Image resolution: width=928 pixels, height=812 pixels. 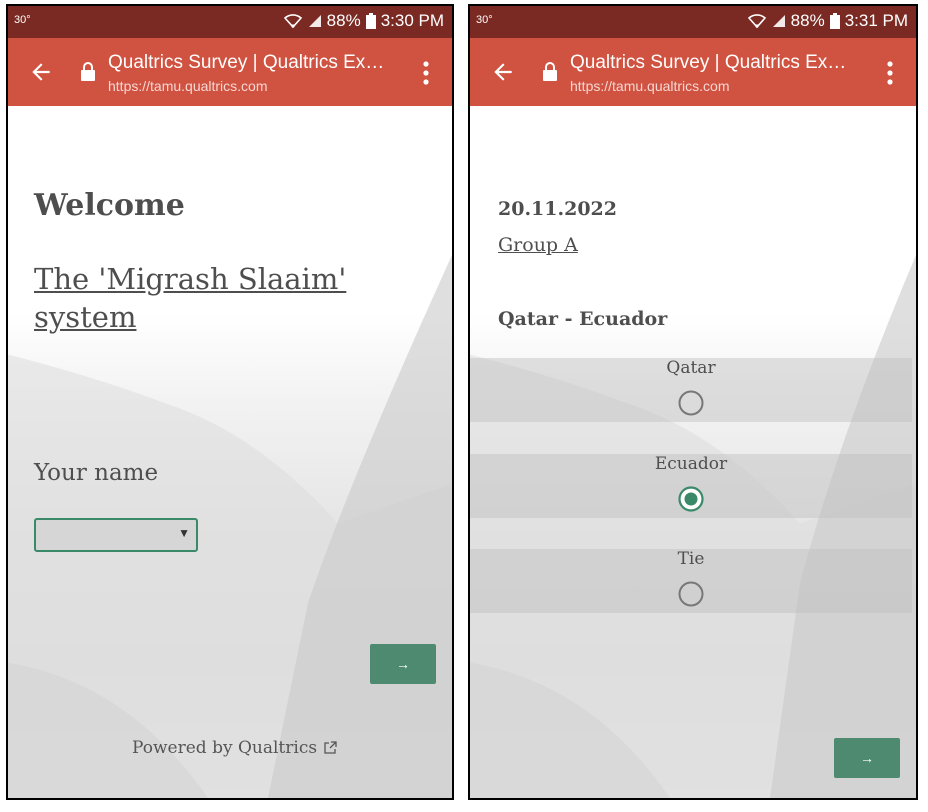 What do you see at coordinates (116, 535) in the screenshot?
I see `name-dropdown: ▼` at bounding box center [116, 535].